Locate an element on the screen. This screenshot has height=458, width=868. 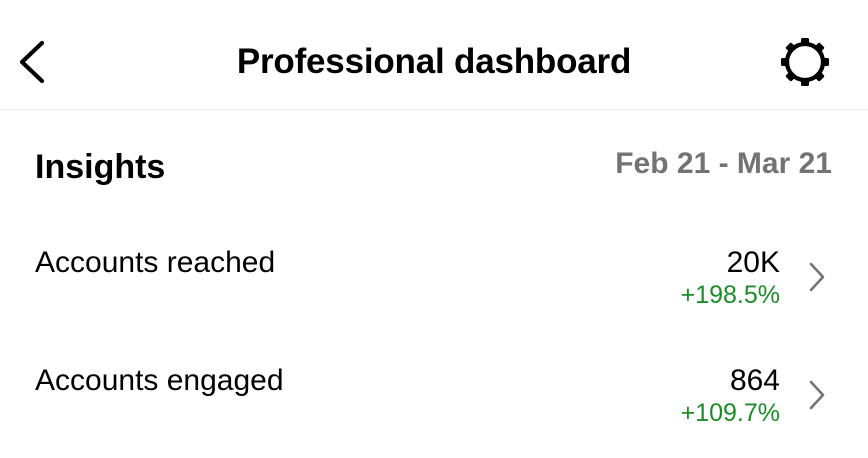
page-title: Professional dashboard is located at coordinates (434, 61).